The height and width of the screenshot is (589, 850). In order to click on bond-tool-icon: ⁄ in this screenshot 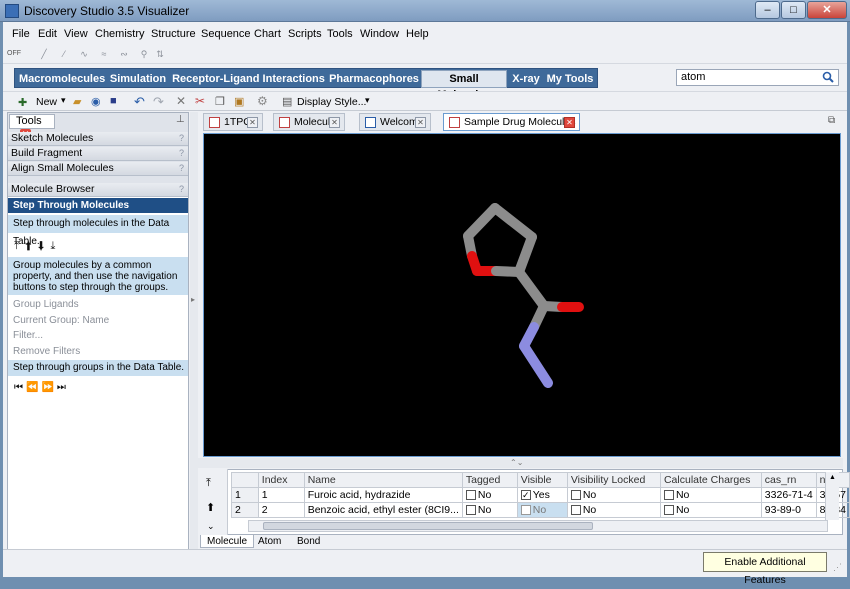, I will do `click(64, 54)`.